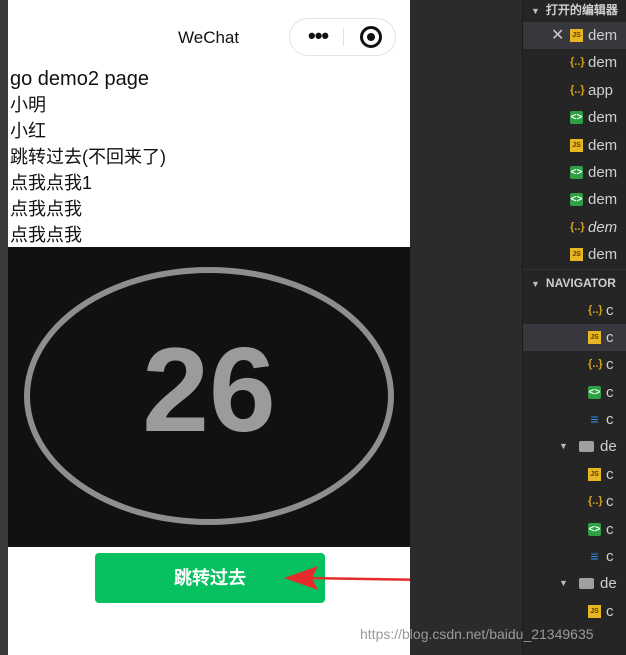  What do you see at coordinates (574, 281) in the screenshot?
I see `navigator-header: ▼ NAVIGATOR` at bounding box center [574, 281].